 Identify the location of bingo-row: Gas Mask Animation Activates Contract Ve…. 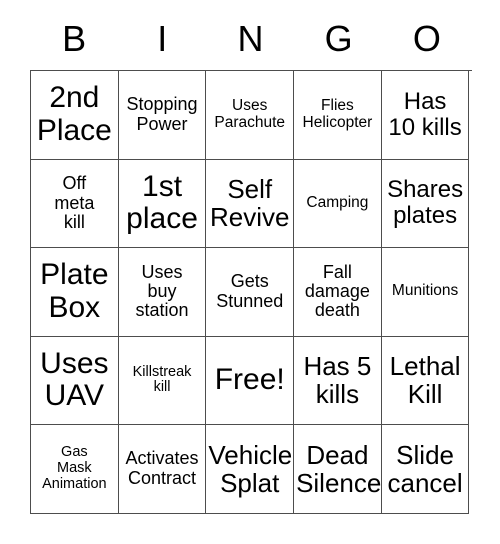
(251, 469).